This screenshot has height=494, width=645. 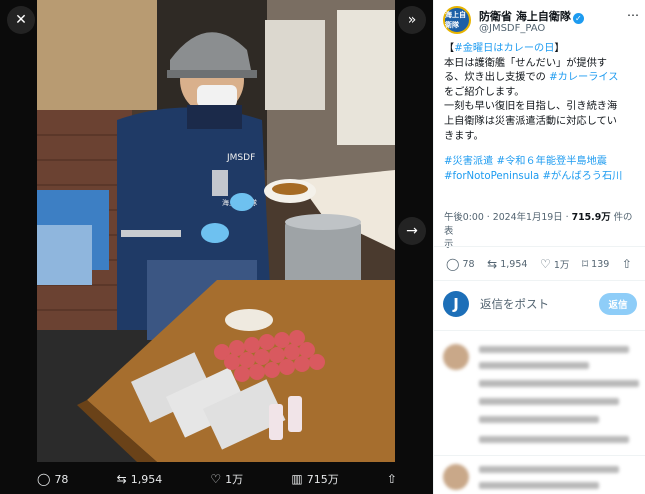 What do you see at coordinates (512, 28) in the screenshot?
I see `author-handle: @JMSDF_PAO` at bounding box center [512, 28].